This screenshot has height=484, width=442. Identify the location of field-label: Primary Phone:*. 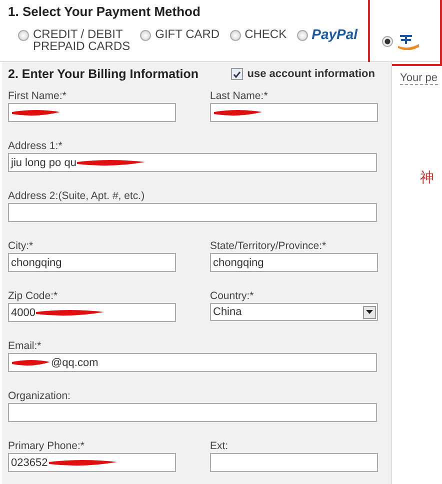
(47, 446).